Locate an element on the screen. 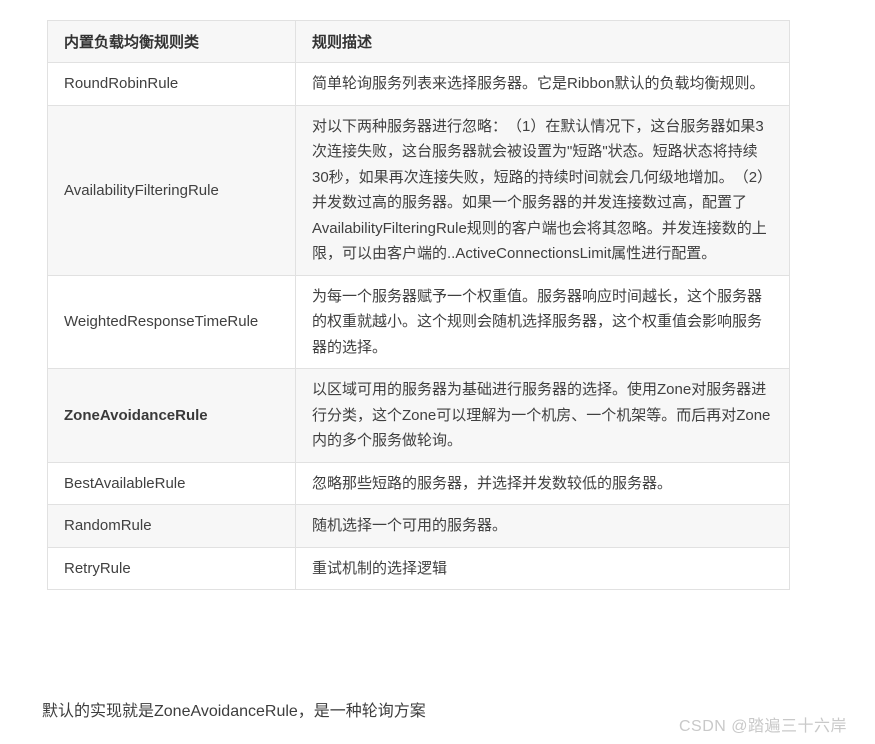  table-row-retryrule: RetryRule 重试机制的选择逻辑 is located at coordinates (418, 568).